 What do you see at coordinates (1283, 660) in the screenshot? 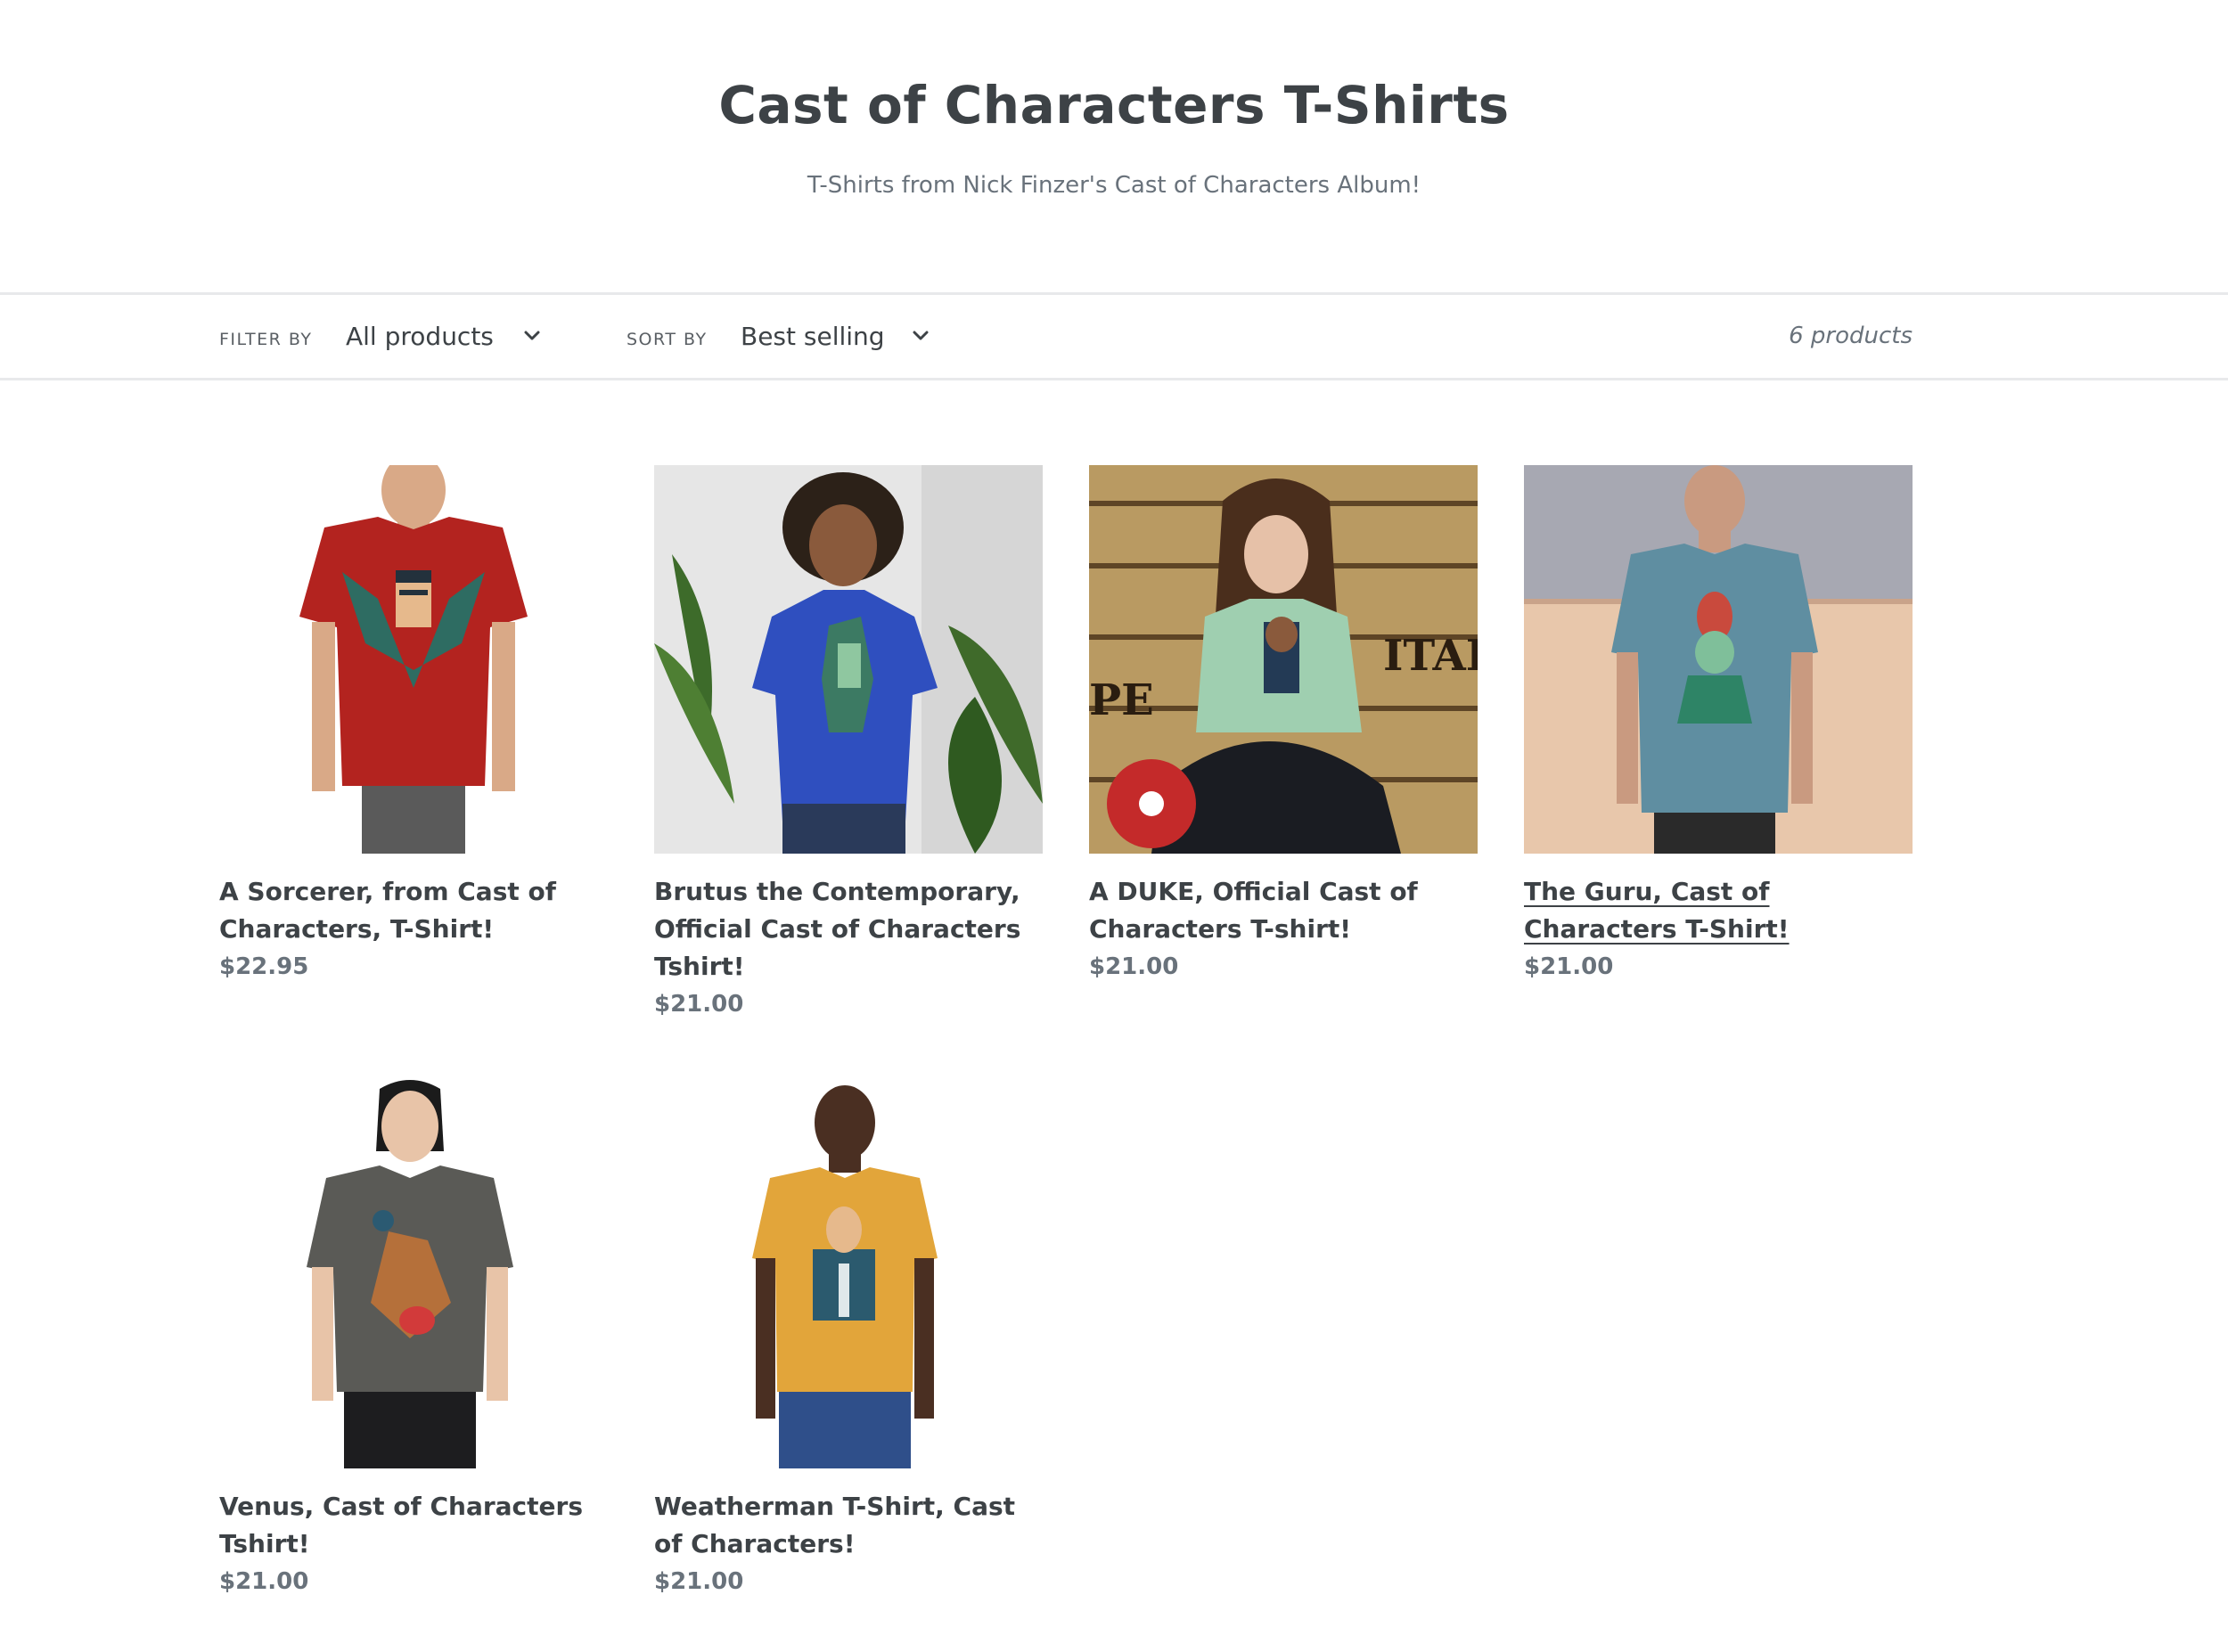
I see `product-image: ITAL PE` at bounding box center [1283, 660].